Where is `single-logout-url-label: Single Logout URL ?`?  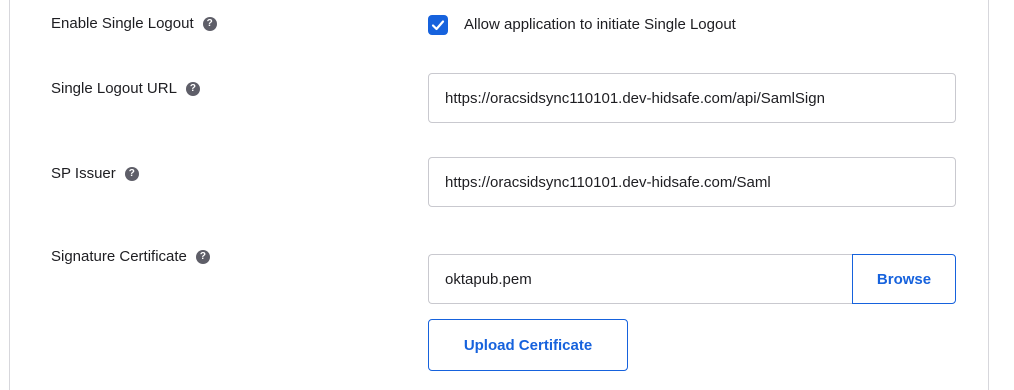 single-logout-url-label: Single Logout URL ? is located at coordinates (125, 88).